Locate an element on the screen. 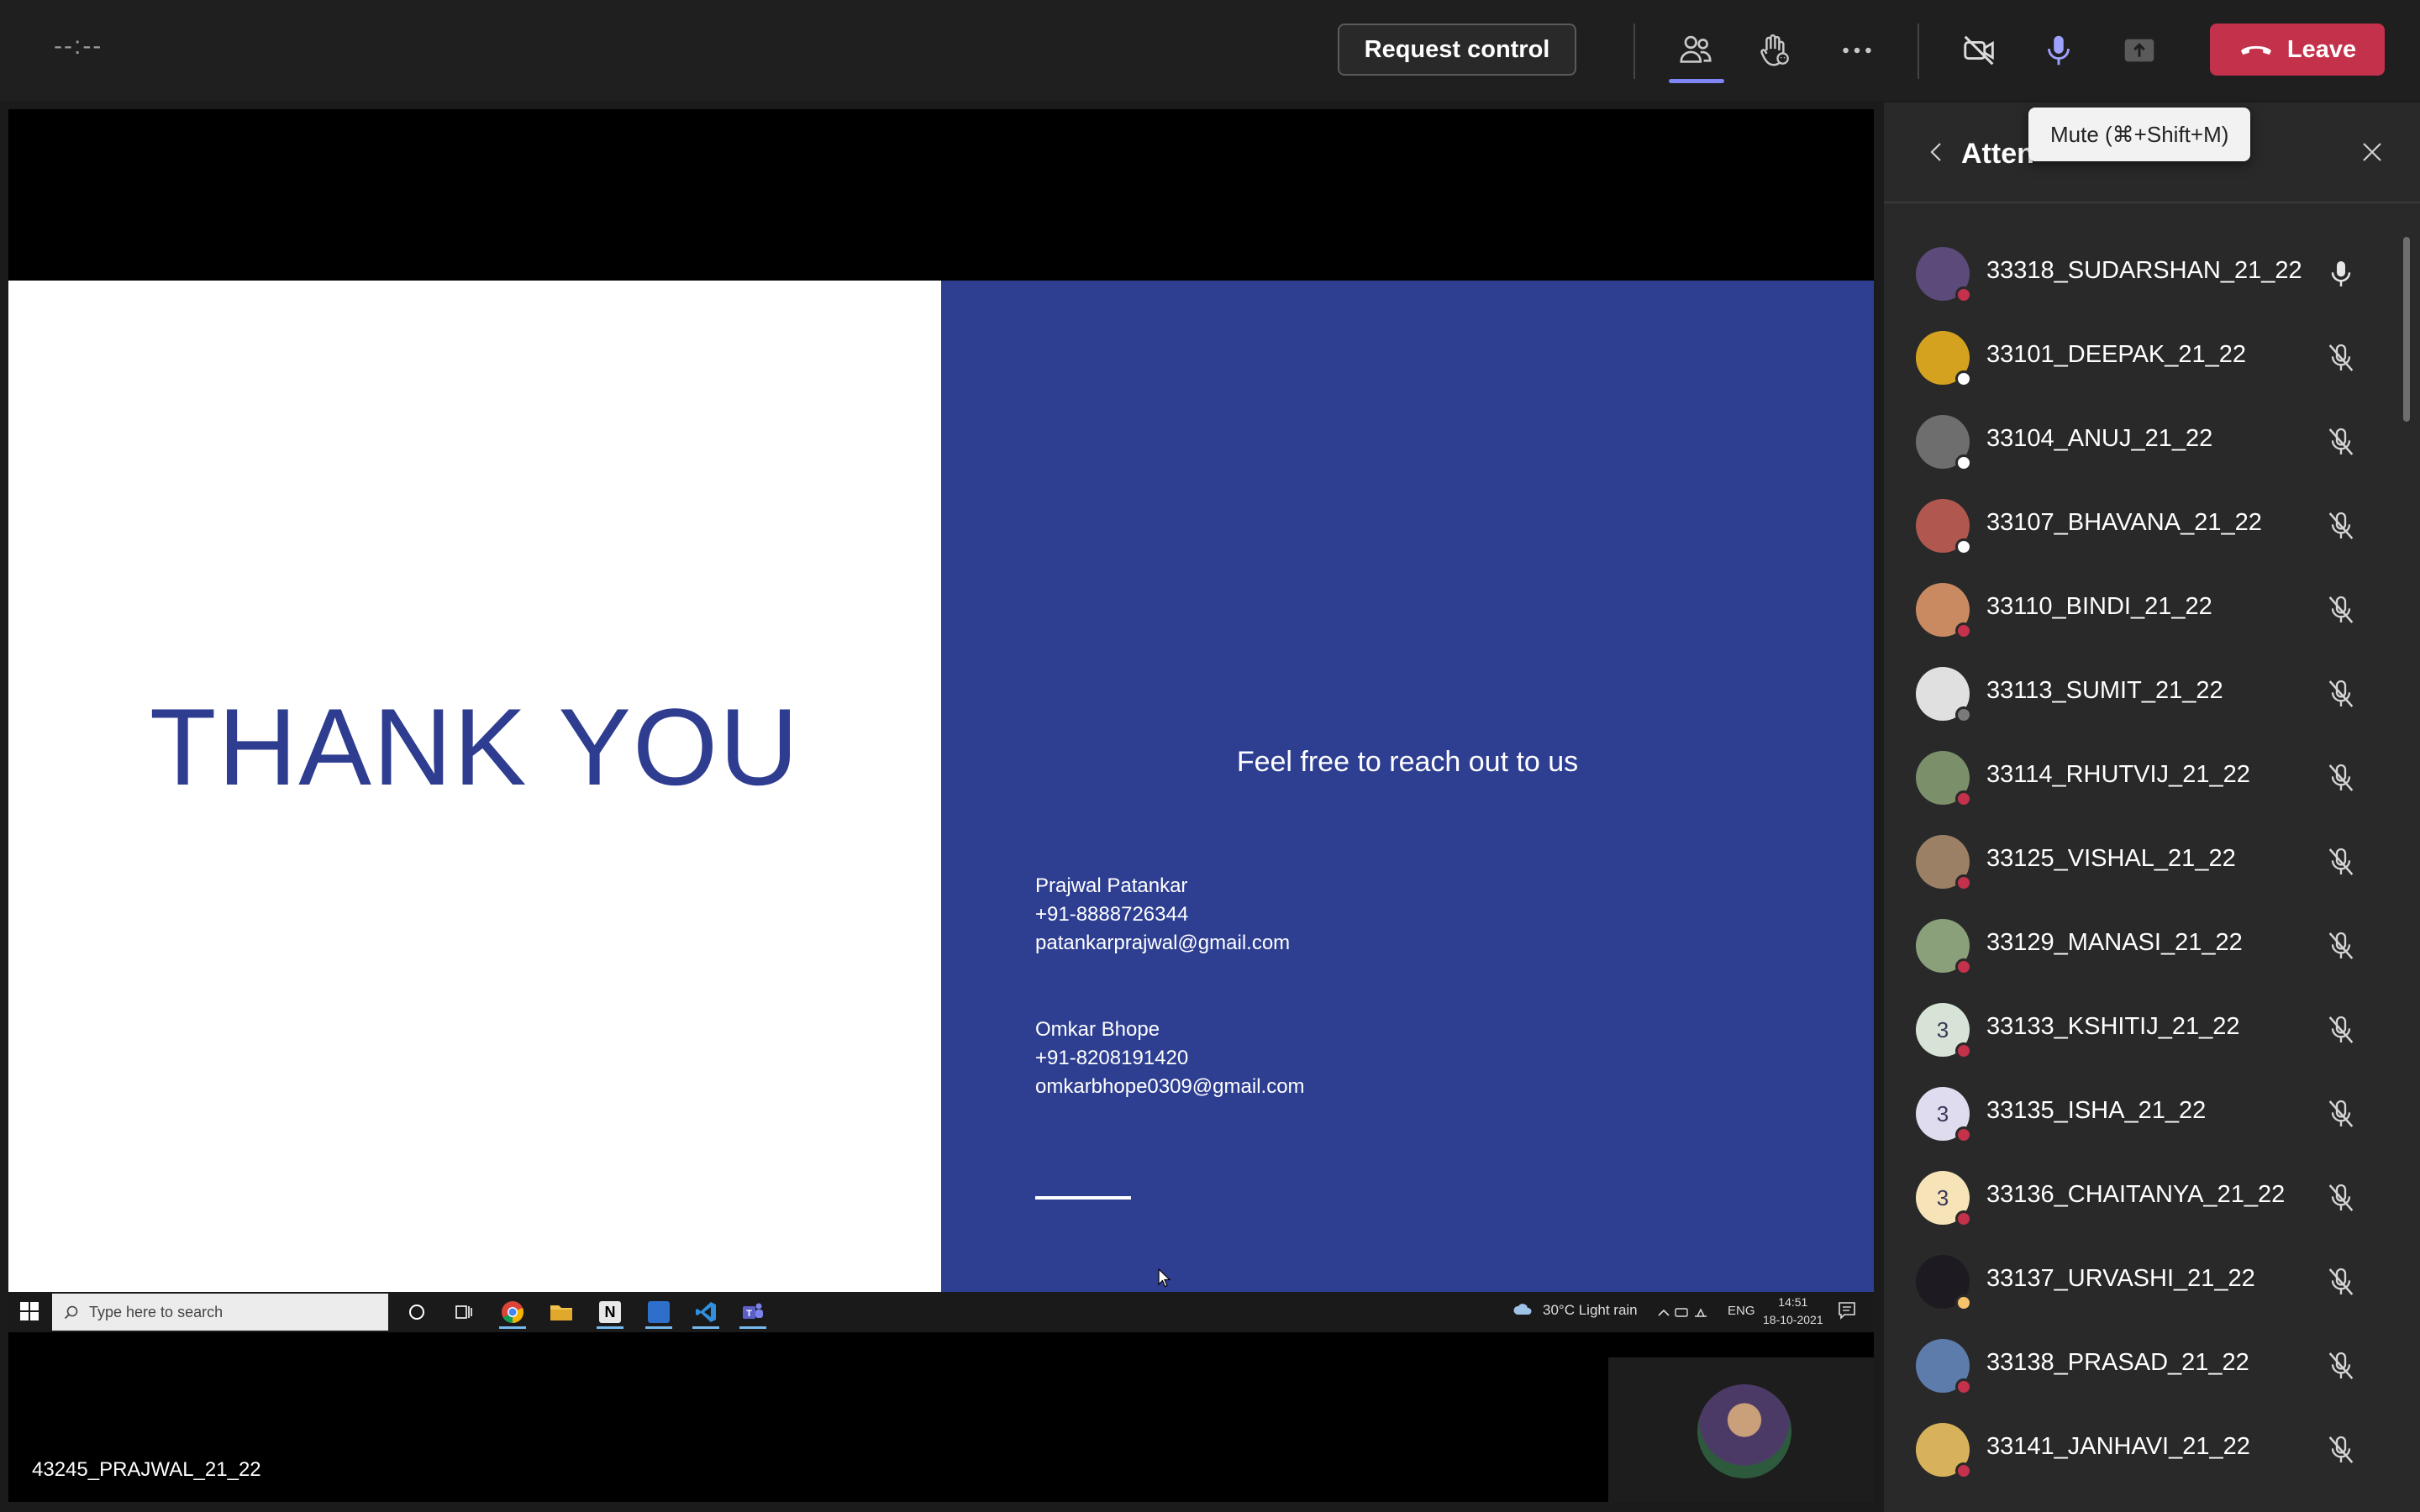 This screenshot has width=2420, height=1512. attendee-row: 33113_SUMIT_21_22 is located at coordinates (2152, 694).